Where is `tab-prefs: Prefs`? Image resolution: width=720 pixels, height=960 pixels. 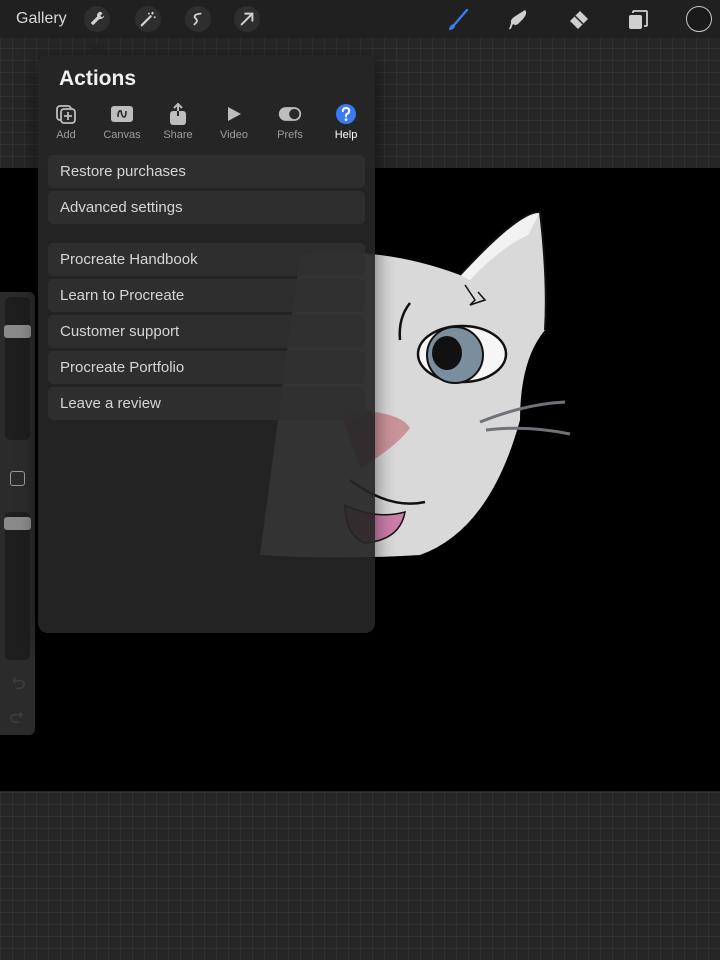
tab-prefs: Prefs is located at coordinates (290, 124).